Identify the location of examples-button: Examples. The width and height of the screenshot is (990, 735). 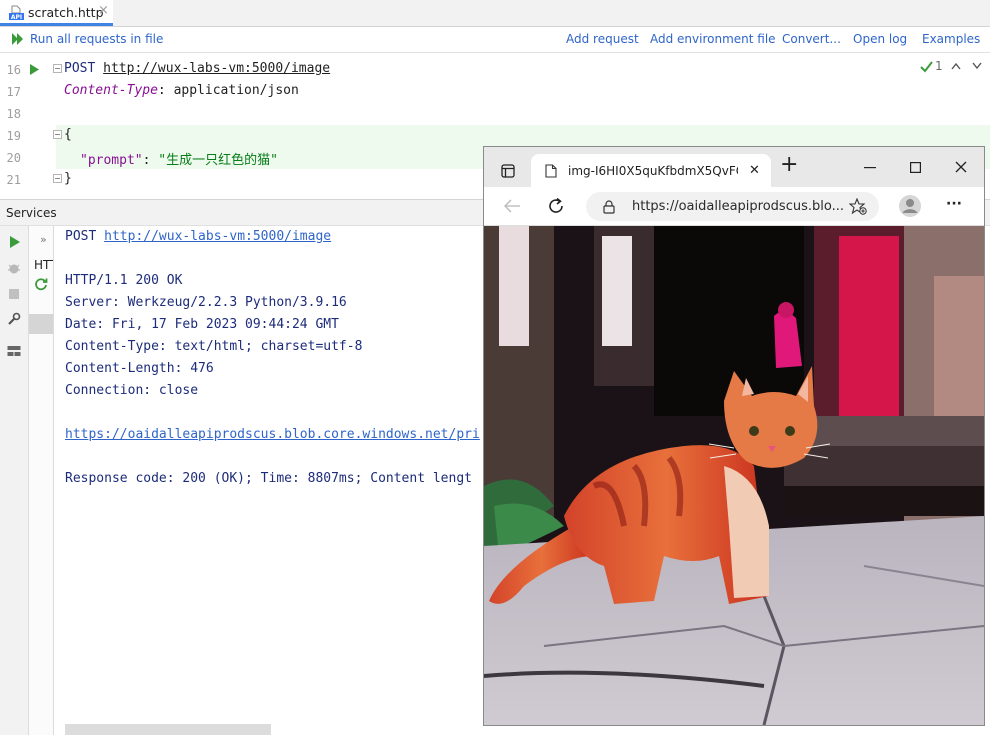
(951, 39).